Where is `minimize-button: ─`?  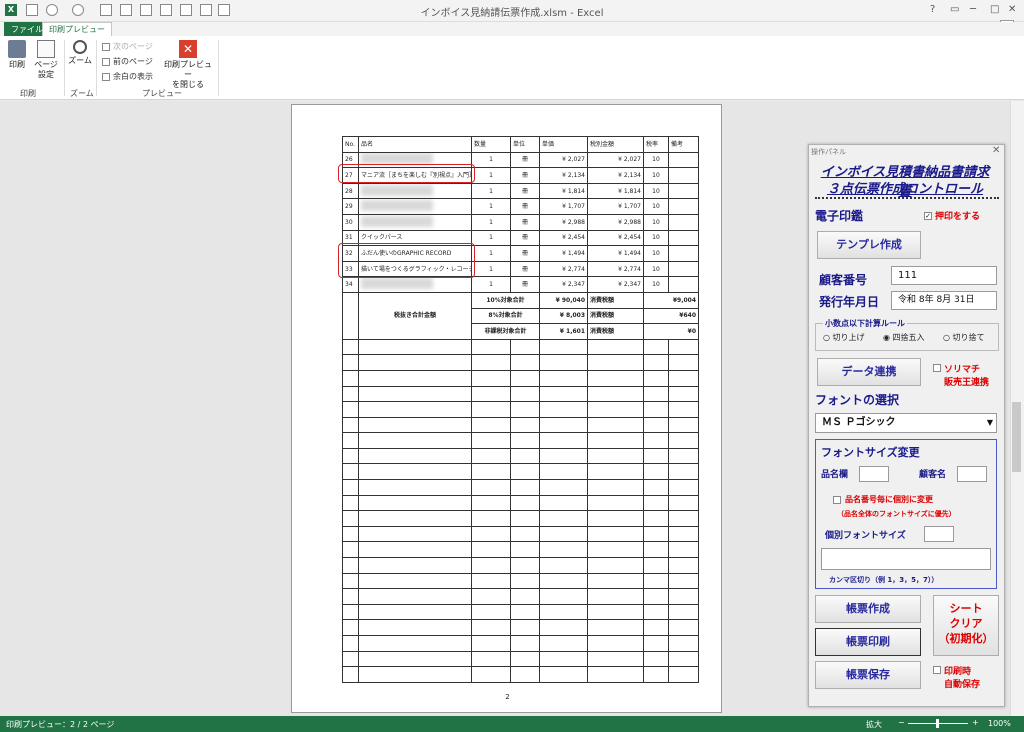 minimize-button: ─ is located at coordinates (973, 9).